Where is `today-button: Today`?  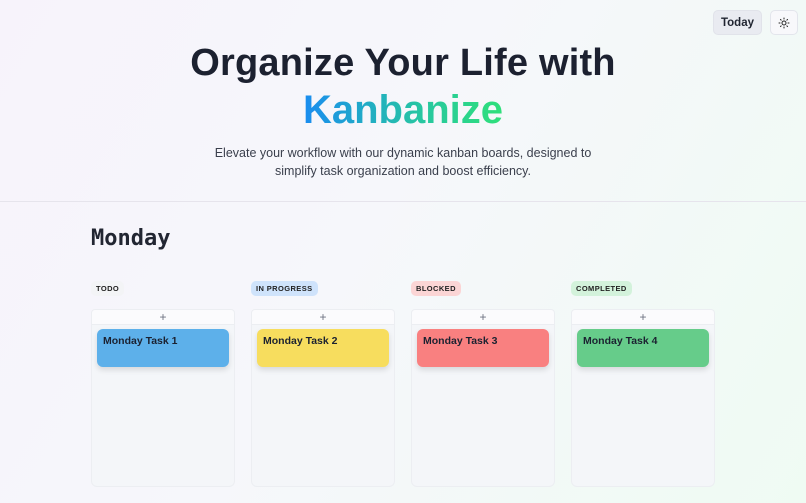 today-button: Today is located at coordinates (737, 22).